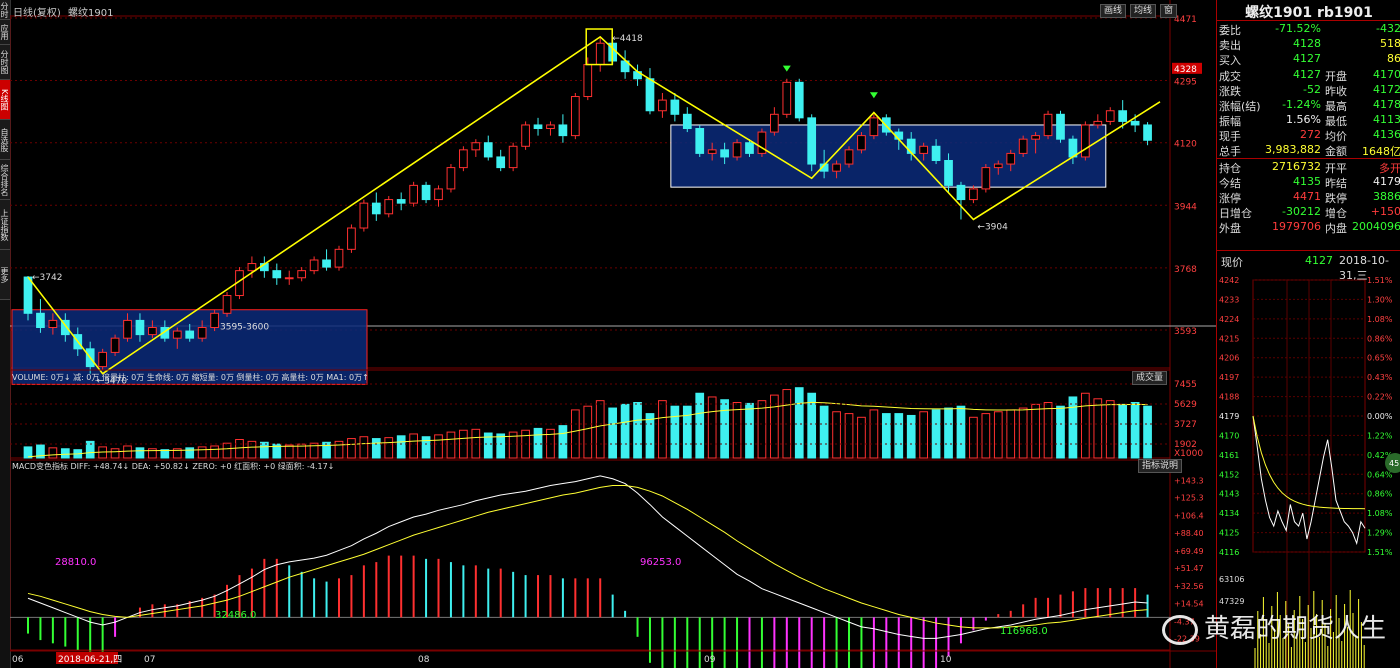  What do you see at coordinates (1308, 44) in the screenshot?
I see `quote-row: 卖出 4128 518` at bounding box center [1308, 44].